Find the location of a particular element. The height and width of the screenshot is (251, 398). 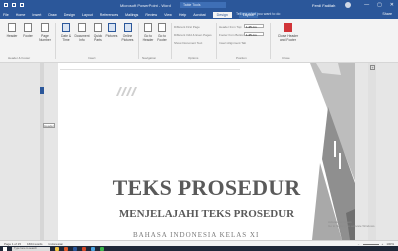

group-close: Close is located at coordinates (286, 58).